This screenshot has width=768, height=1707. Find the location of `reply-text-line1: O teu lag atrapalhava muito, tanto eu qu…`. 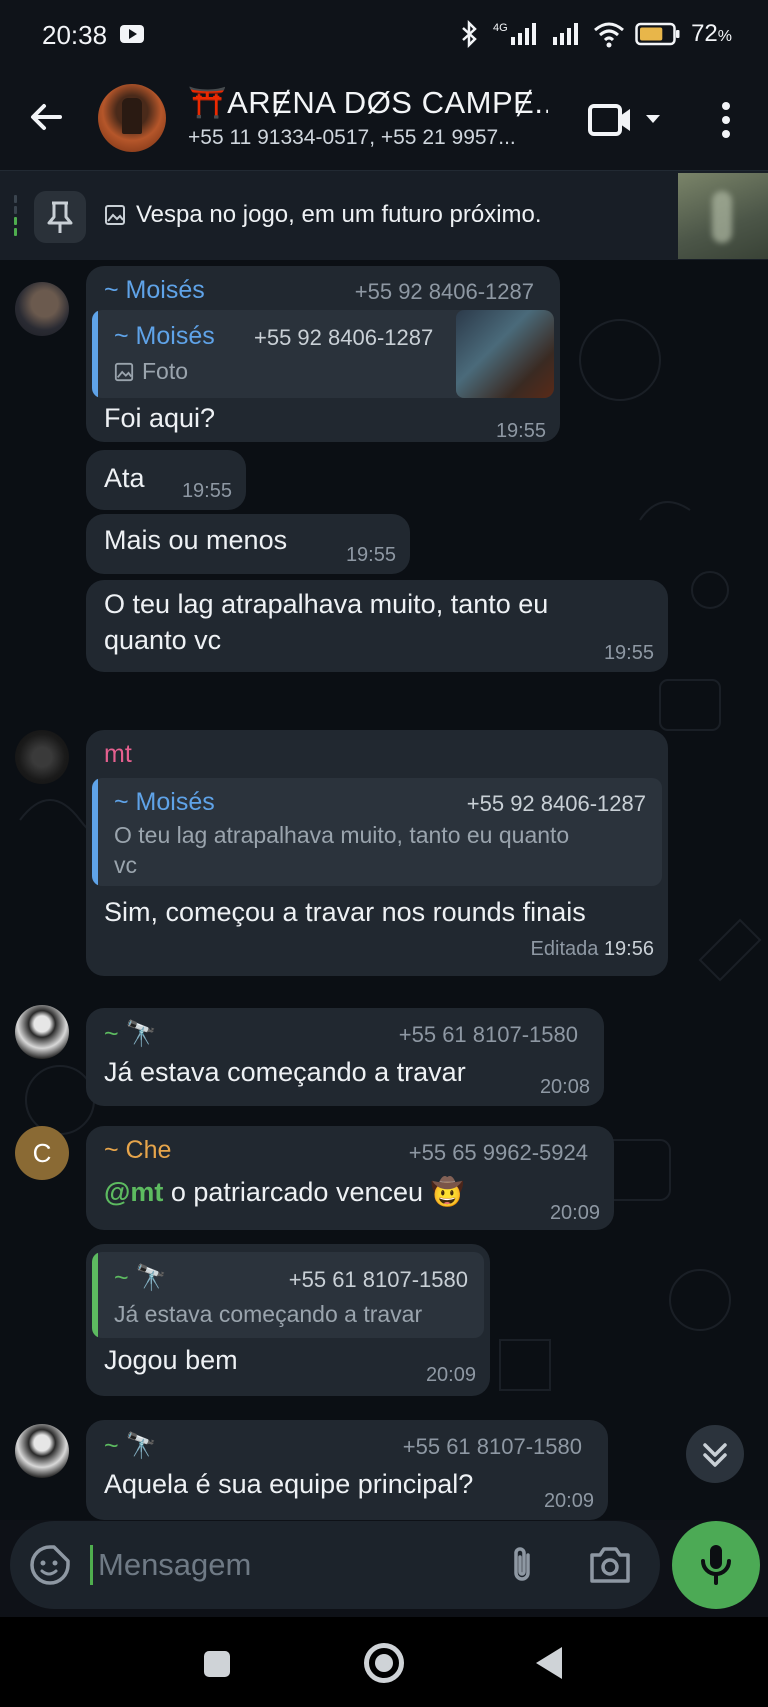

reply-text-line1: O teu lag atrapalhava muito, tanto eu qu… is located at coordinates (342, 835).